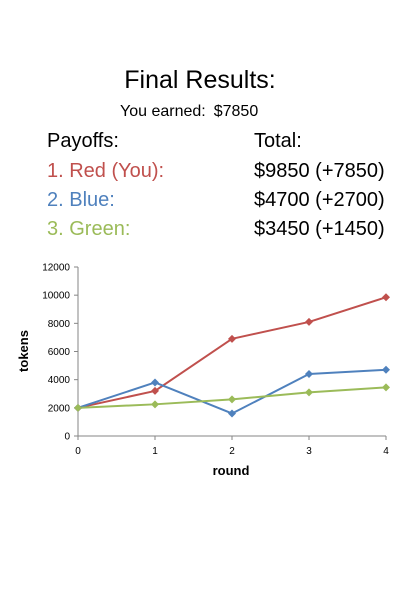  I want to click on x-tick-label: 4, so click(386, 451).